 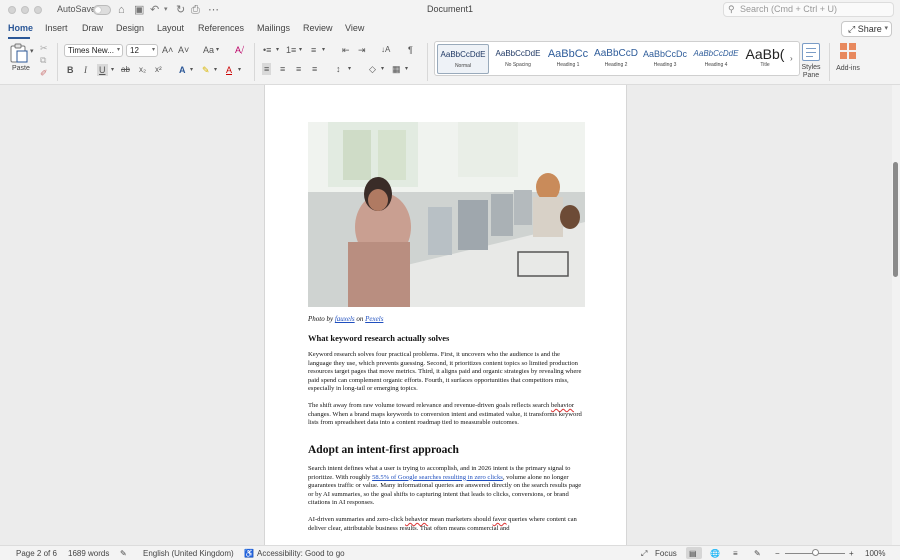 I want to click on strikethrough-icon: ab, so click(x=125, y=70).